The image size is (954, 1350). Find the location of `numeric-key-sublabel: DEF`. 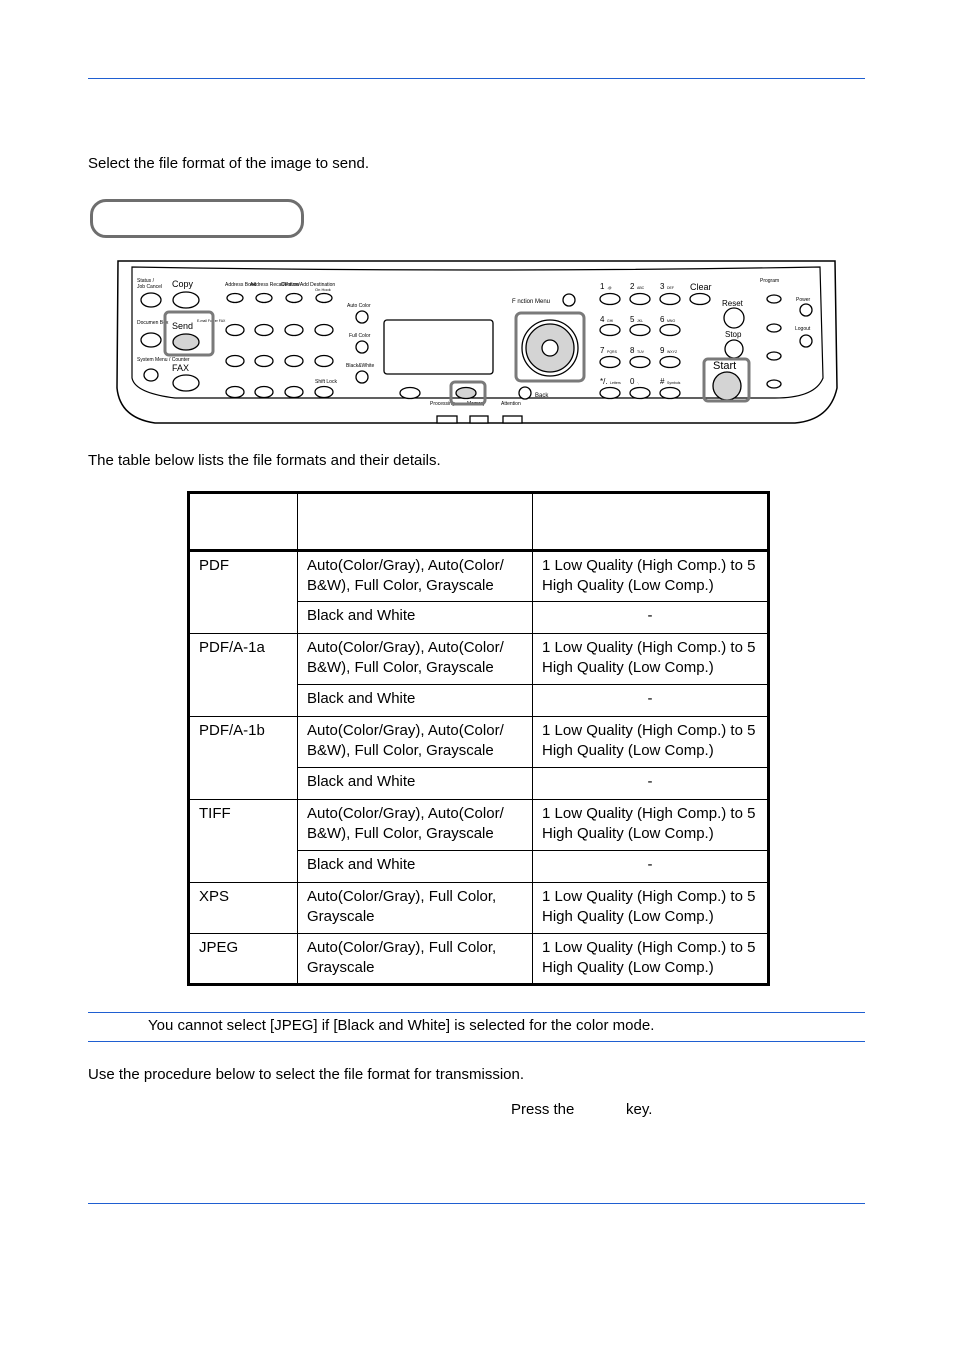

numeric-key-sublabel: DEF is located at coordinates (670, 288).